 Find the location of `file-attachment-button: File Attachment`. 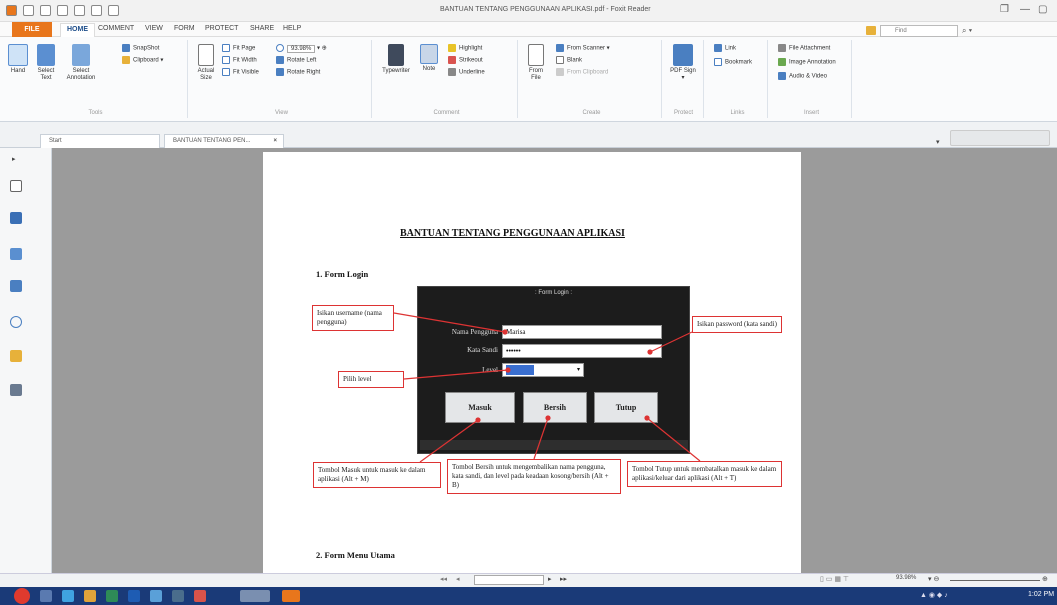

file-attachment-button: File Attachment is located at coordinates (804, 48).